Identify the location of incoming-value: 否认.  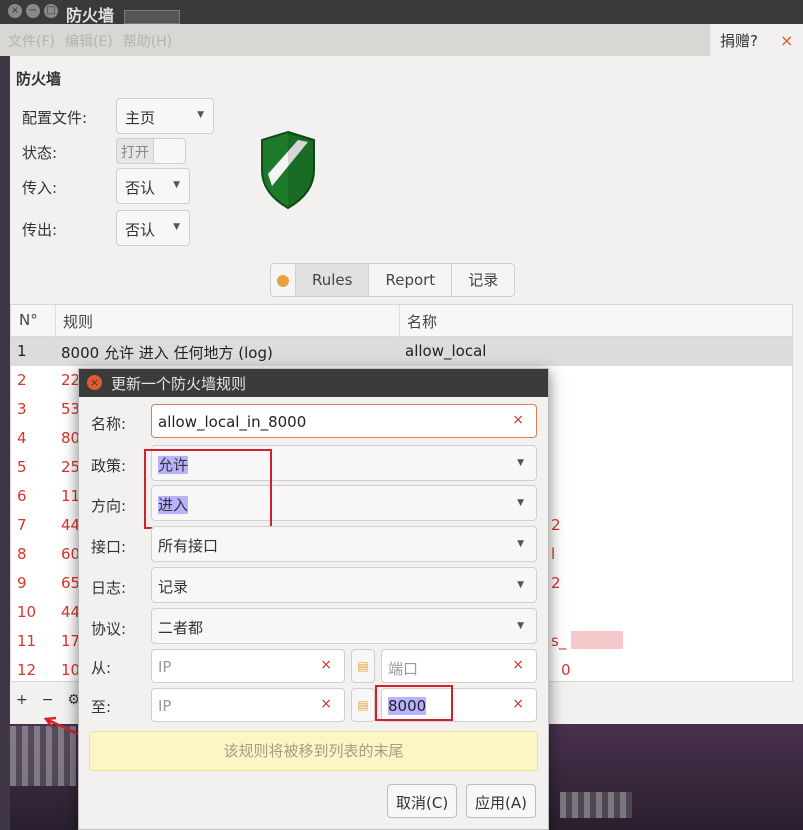
(140, 188).